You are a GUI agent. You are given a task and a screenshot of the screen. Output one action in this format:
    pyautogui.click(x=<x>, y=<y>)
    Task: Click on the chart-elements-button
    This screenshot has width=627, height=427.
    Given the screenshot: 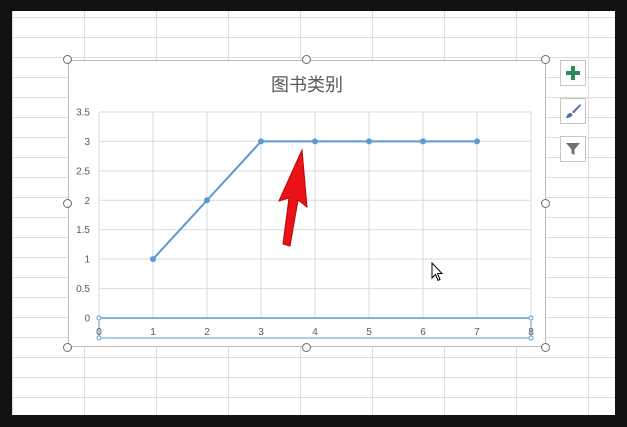 What is the action you would take?
    pyautogui.click(x=573, y=73)
    